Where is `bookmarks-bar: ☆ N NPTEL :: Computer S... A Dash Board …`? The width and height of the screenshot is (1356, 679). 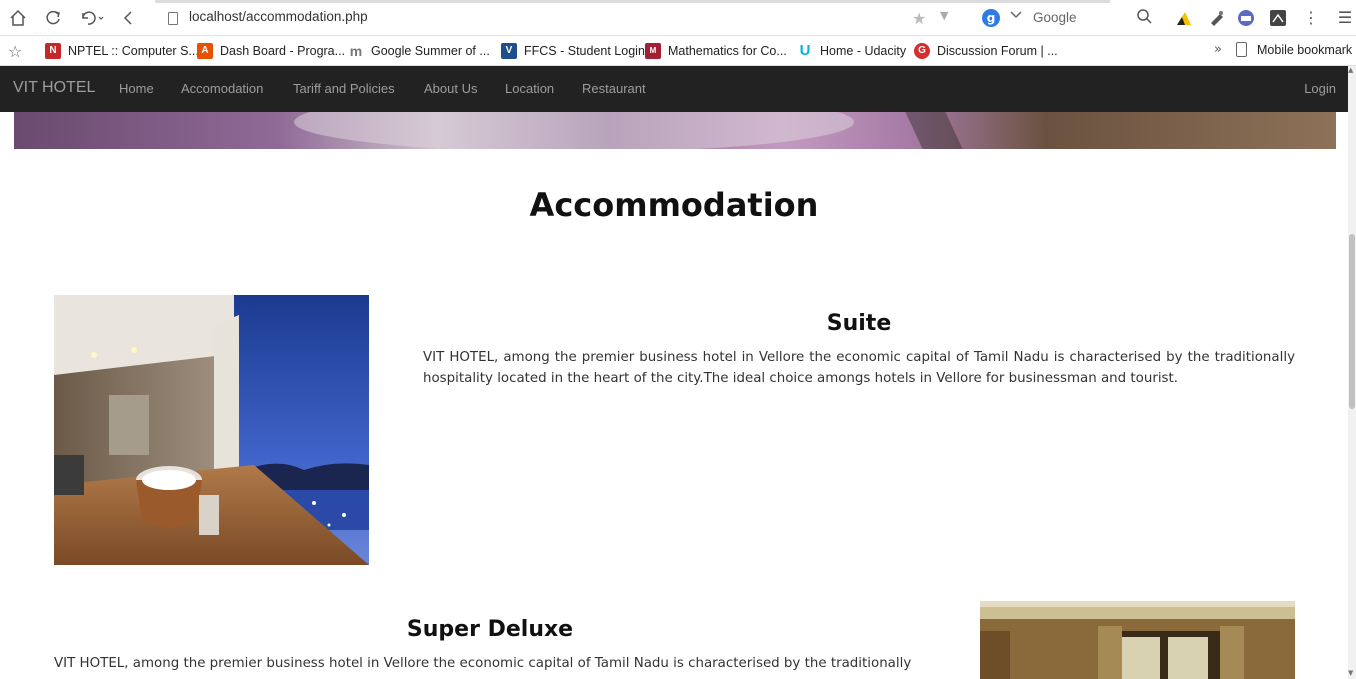
bookmarks-bar: ☆ N NPTEL :: Computer S... A Dash Board … is located at coordinates (678, 51).